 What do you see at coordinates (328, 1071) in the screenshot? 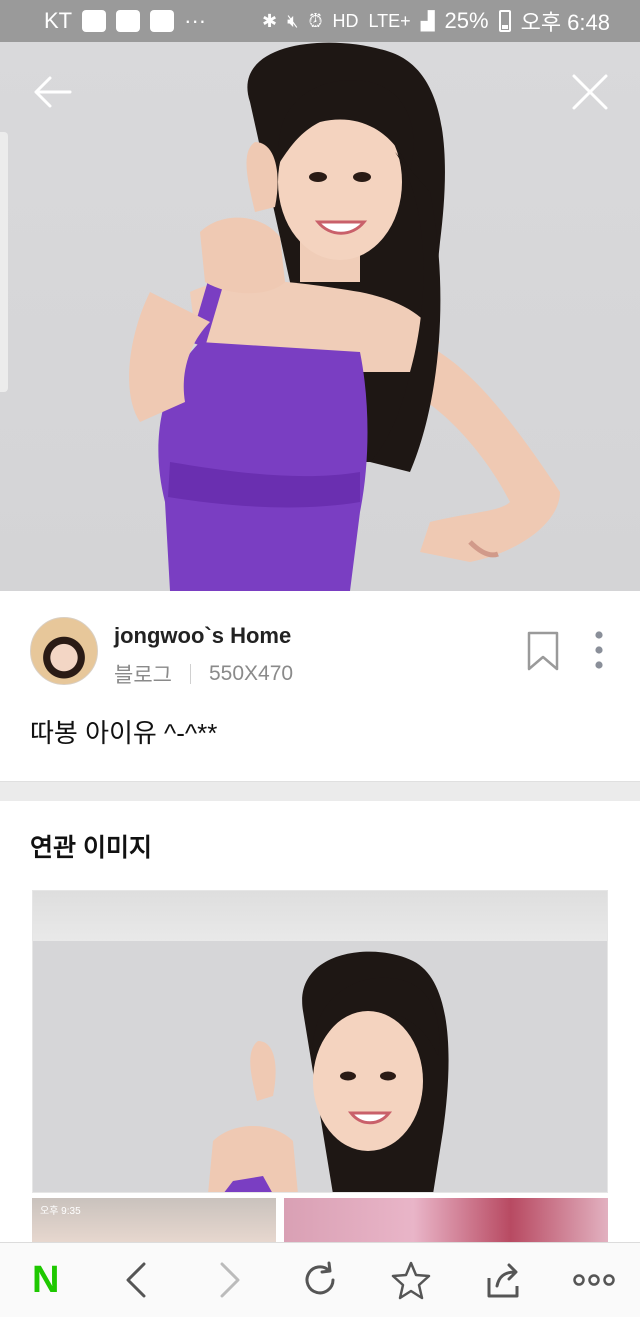
I see `related-photo-illustration` at bounding box center [328, 1071].